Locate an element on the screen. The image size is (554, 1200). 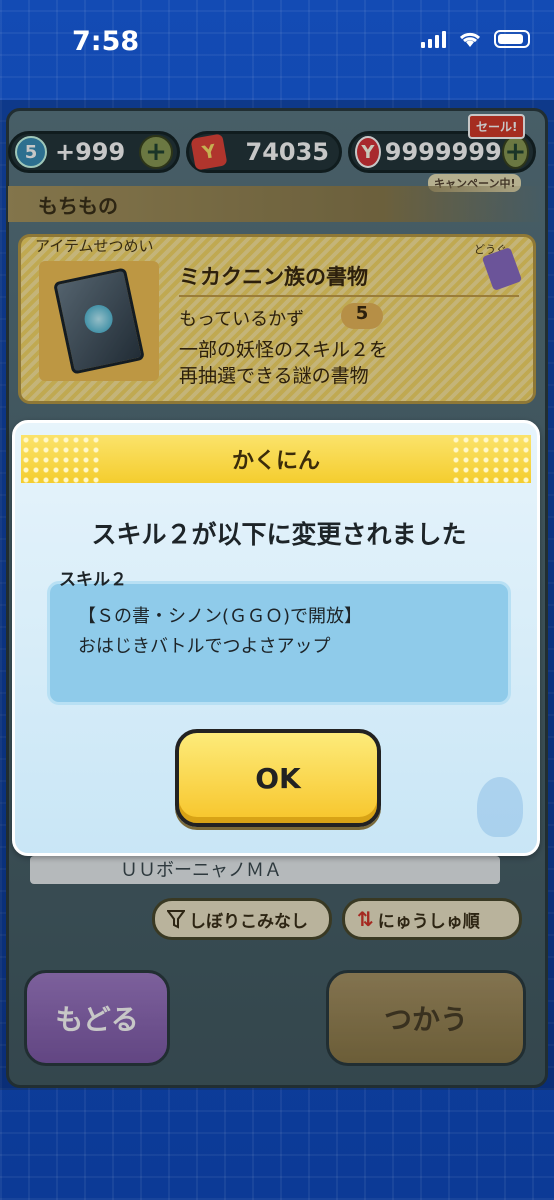
wifi-icon is located at coordinates (470, 39).